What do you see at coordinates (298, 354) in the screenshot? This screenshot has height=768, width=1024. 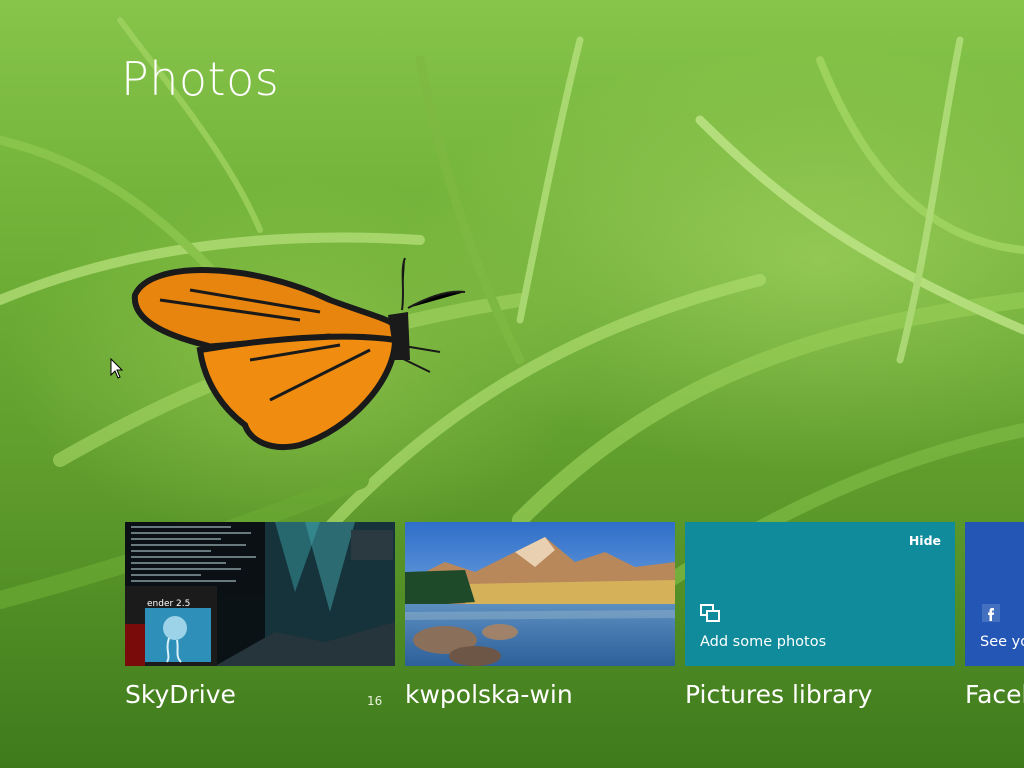 I see `butterfly-photo` at bounding box center [298, 354].